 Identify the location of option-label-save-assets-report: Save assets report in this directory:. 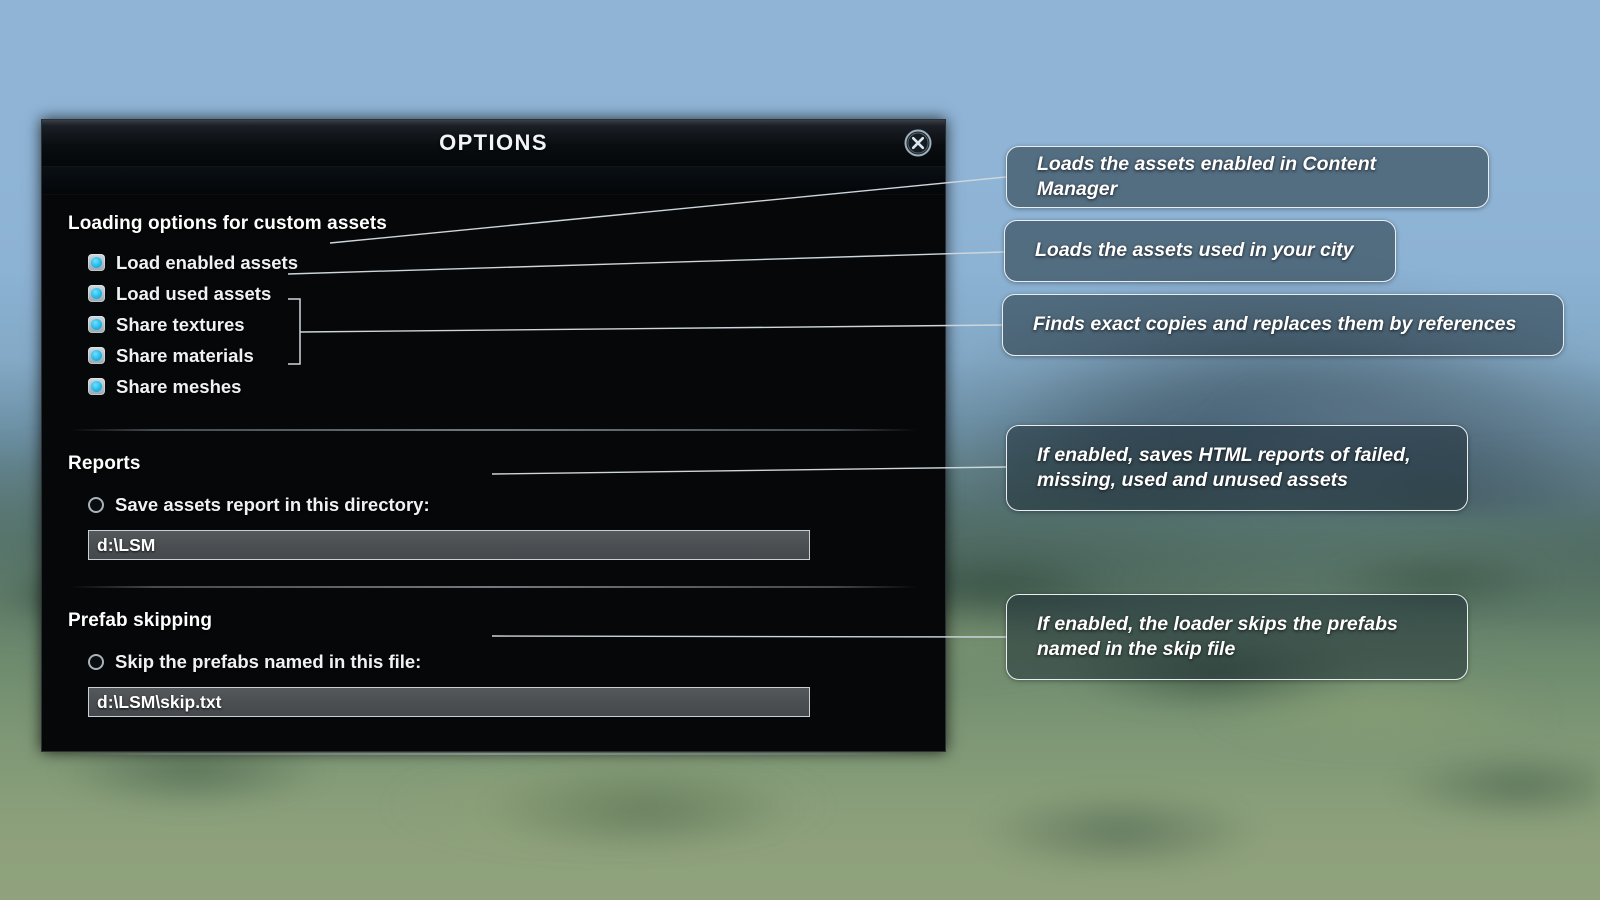
(272, 504).